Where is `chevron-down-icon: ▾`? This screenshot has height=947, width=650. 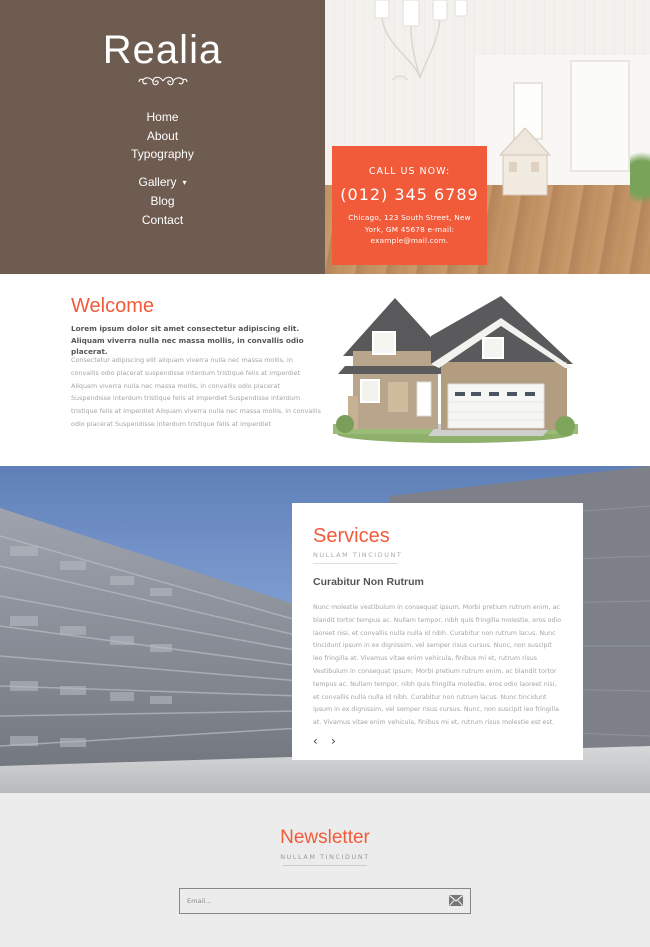 chevron-down-icon: ▾ is located at coordinates (184, 182).